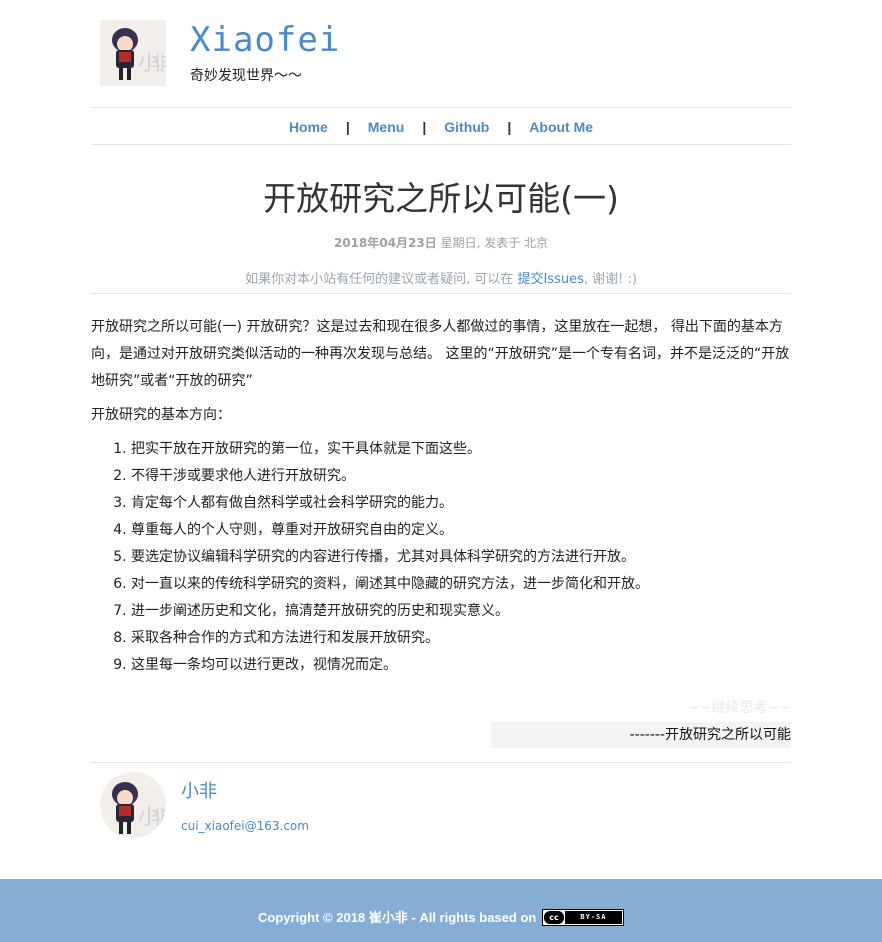 This screenshot has width=882, height=942. What do you see at coordinates (461, 530) in the screenshot?
I see `list-item: 尊重每人的个人守则，尊重对开放研究自由的定义。` at bounding box center [461, 530].